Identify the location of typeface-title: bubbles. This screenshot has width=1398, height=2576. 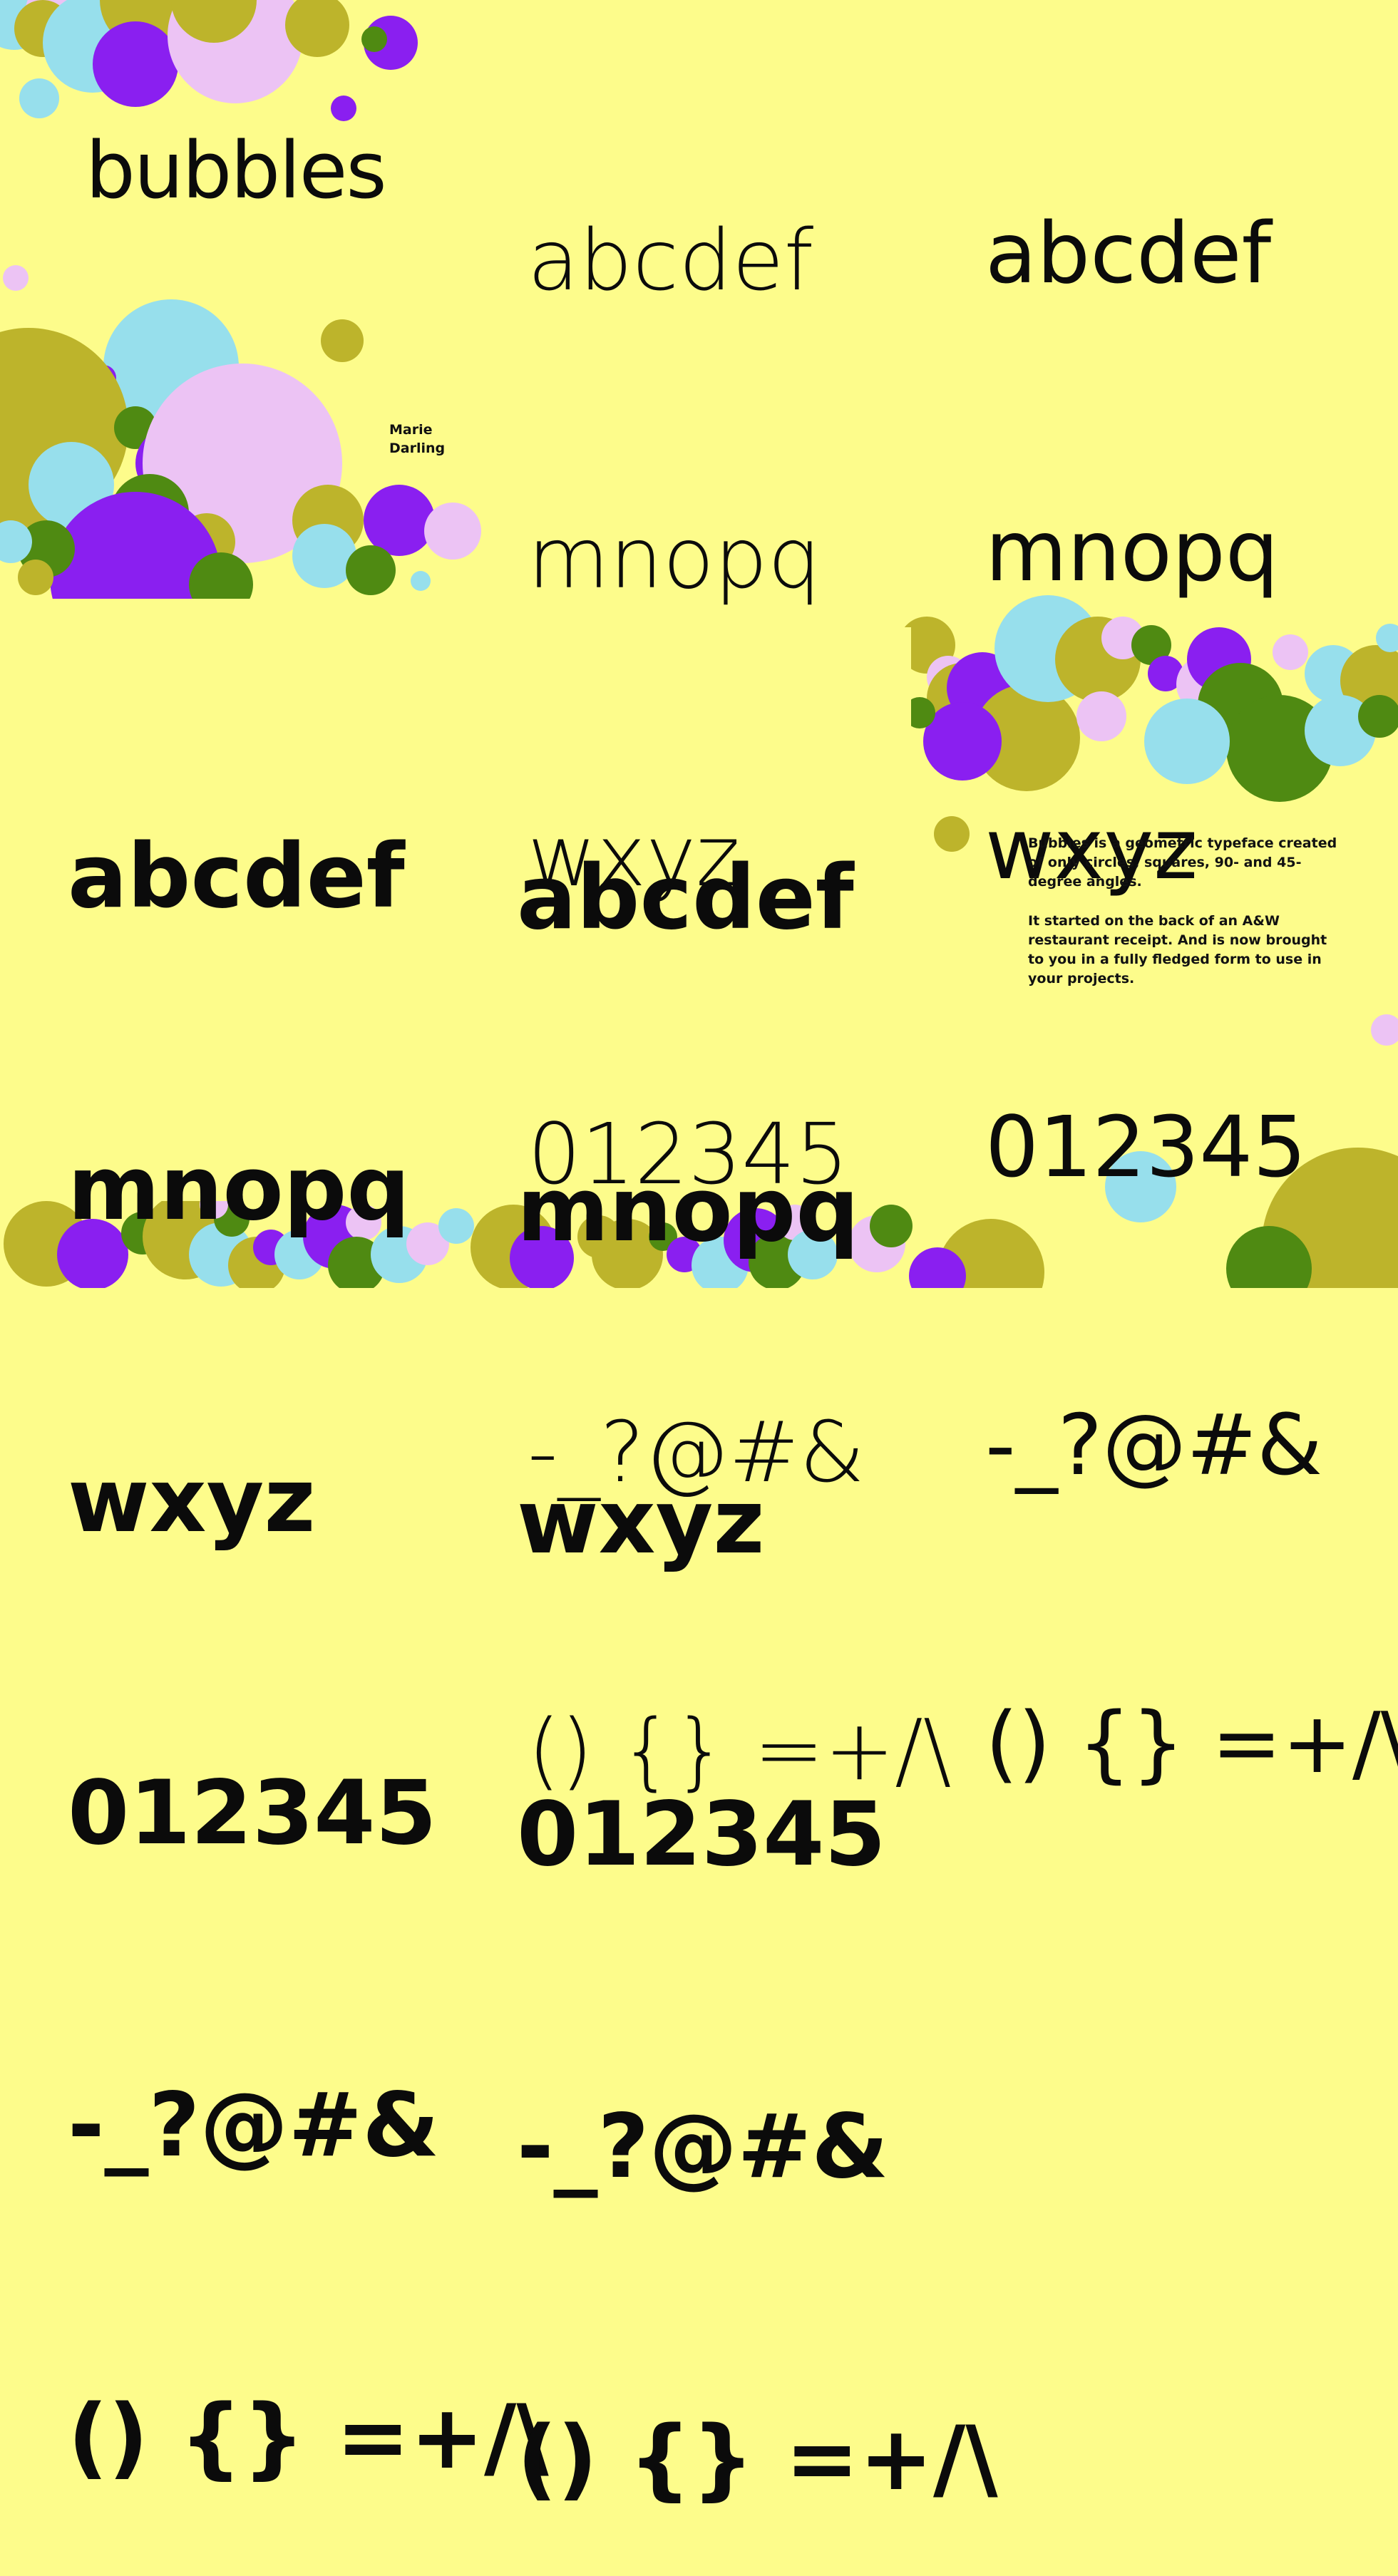
(236, 170).